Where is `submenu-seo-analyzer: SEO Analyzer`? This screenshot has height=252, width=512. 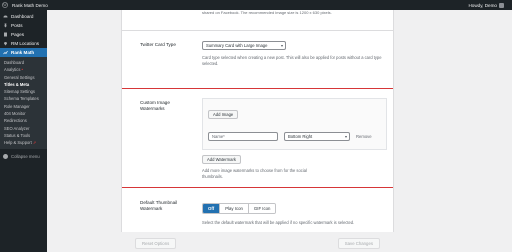
submenu-seo-analyzer: SEO Analyzer is located at coordinates (23, 128).